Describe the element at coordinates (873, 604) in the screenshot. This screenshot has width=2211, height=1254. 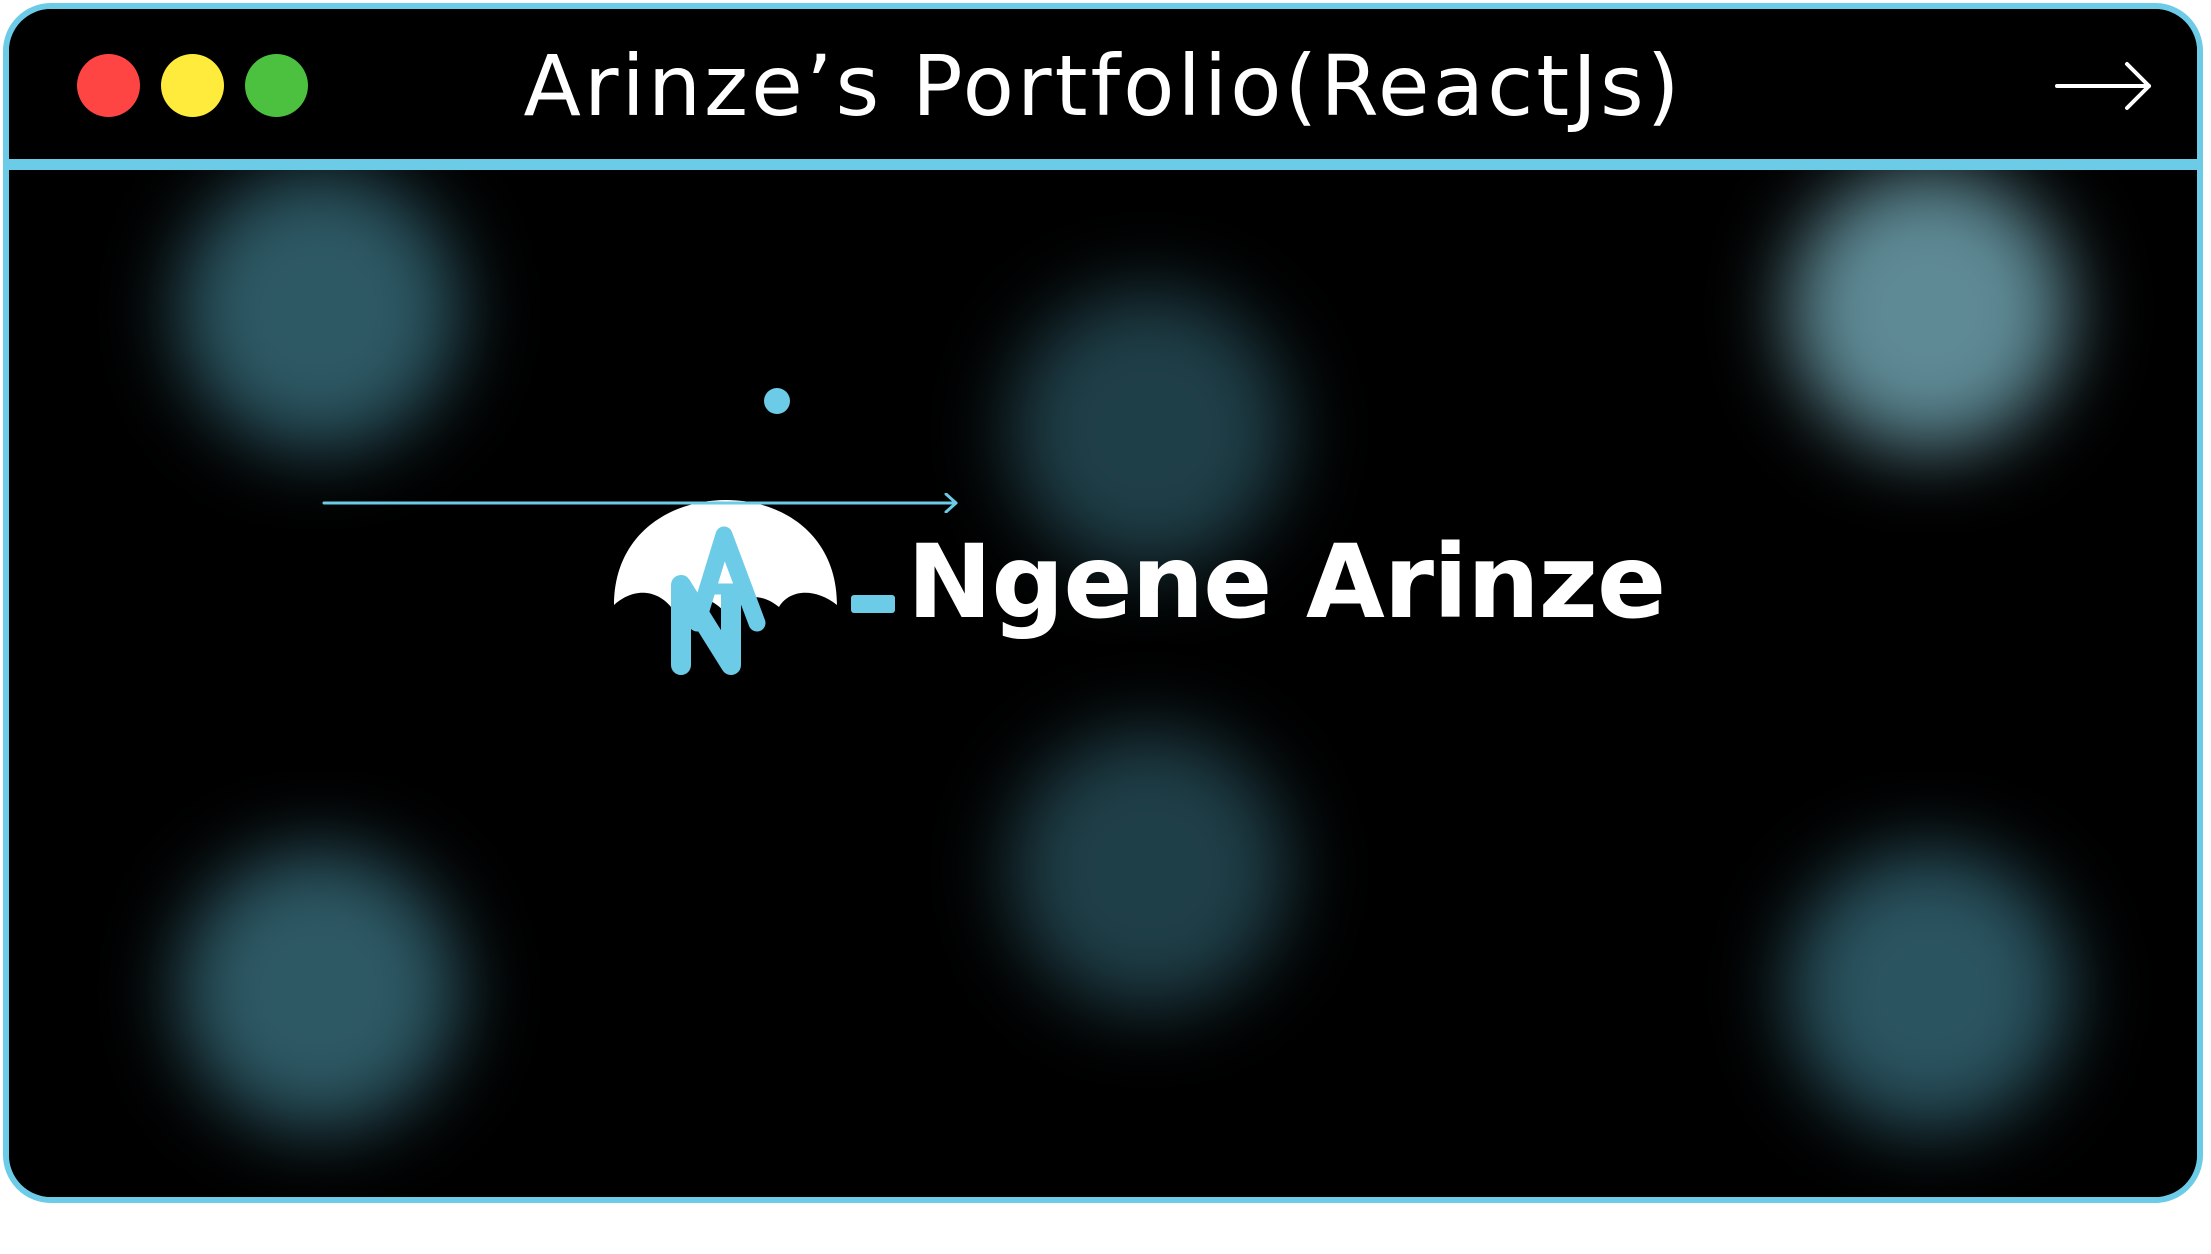
I see `separator-dash` at that location.